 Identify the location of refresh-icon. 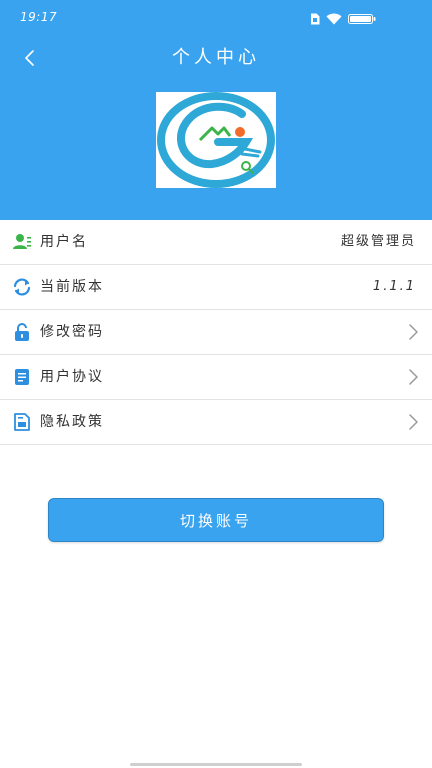
(22, 287).